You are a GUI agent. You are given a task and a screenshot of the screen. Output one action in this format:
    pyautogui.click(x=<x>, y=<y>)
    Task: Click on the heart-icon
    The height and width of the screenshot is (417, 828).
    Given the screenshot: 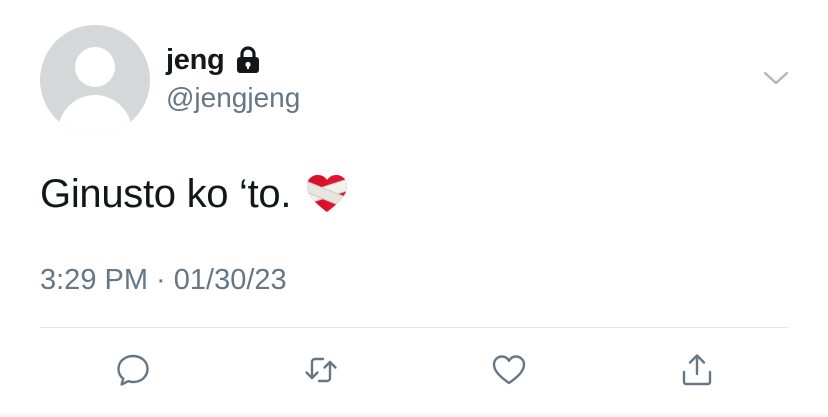 What is the action you would take?
    pyautogui.click(x=509, y=370)
    